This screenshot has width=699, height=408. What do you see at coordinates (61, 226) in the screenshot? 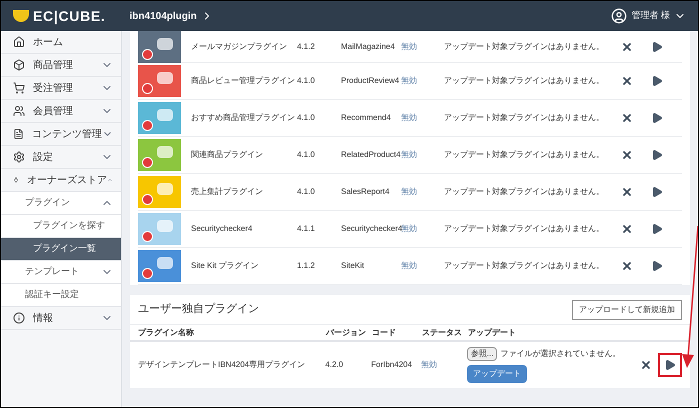
I see `sidebar-item: プラグインを探す` at bounding box center [61, 226].